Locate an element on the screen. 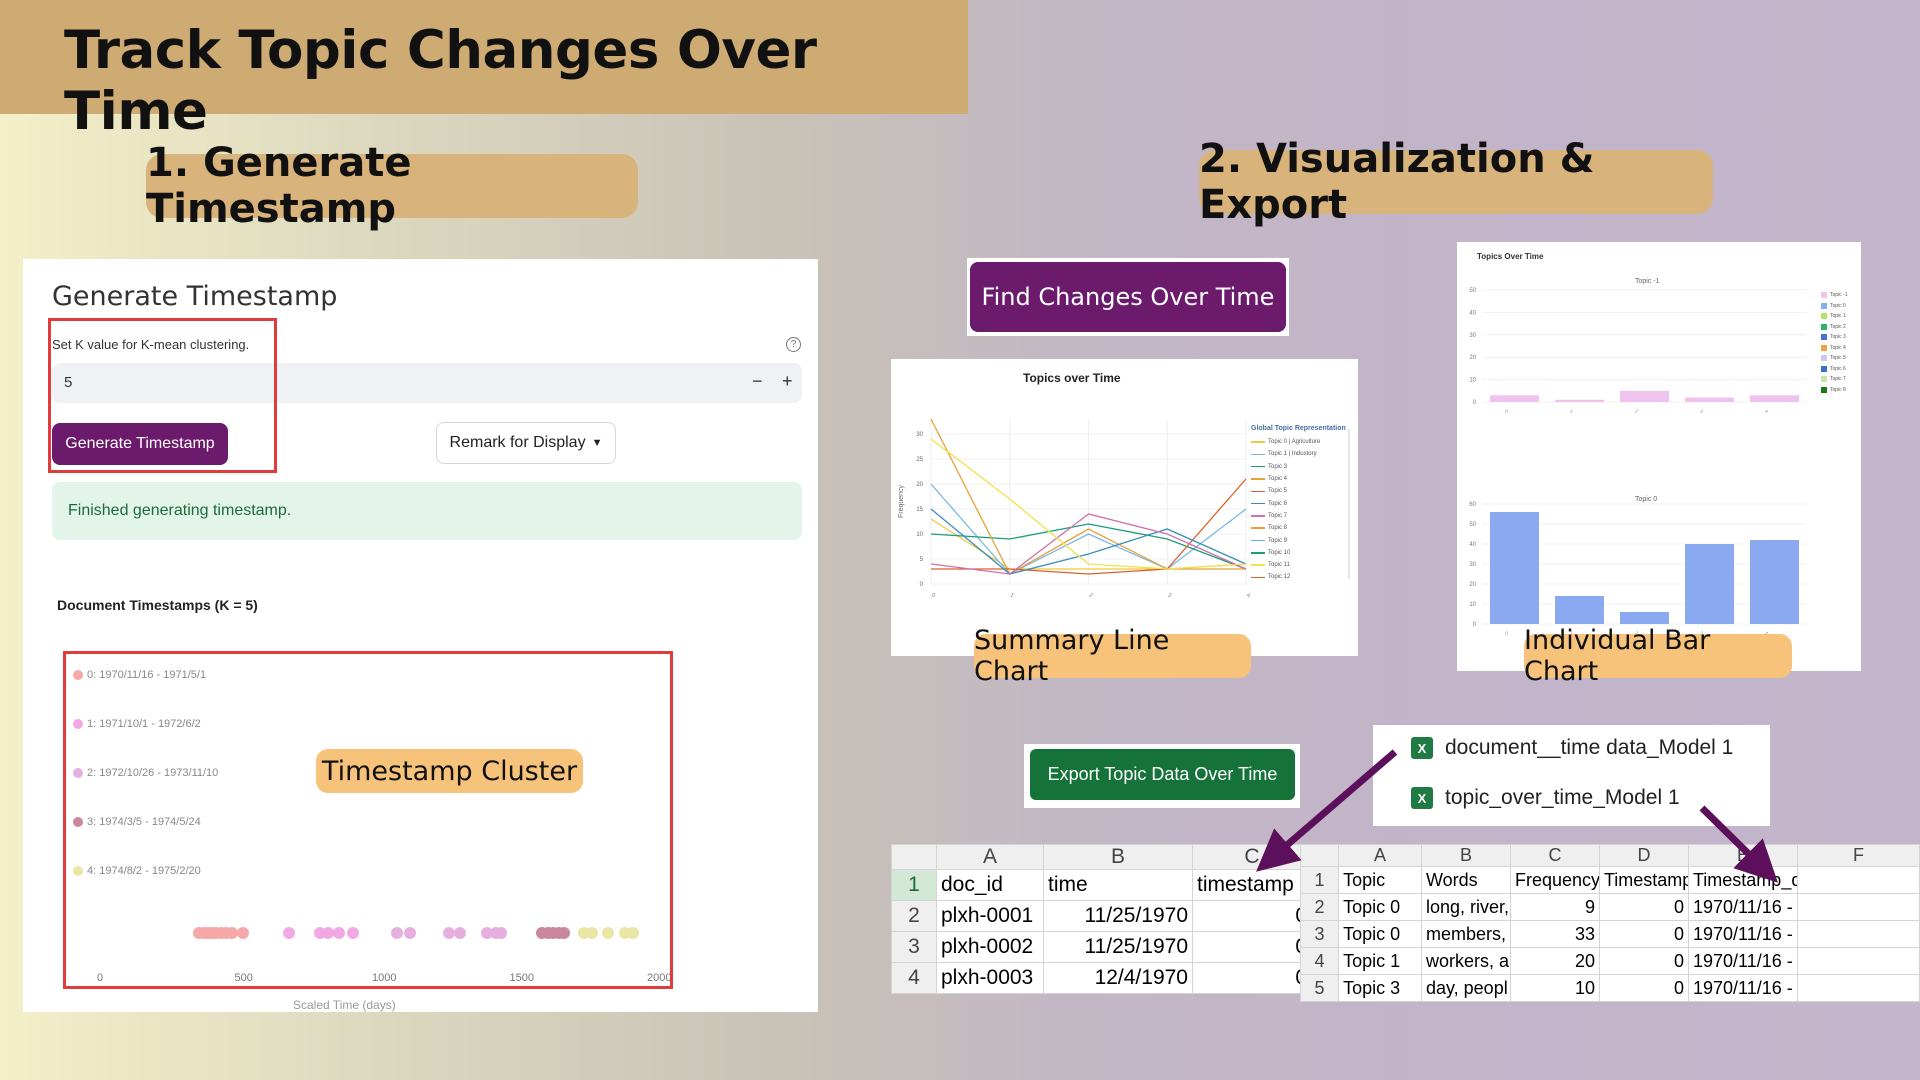 This screenshot has width=1920, height=1080. table-cell: time is located at coordinates (1118, 885).